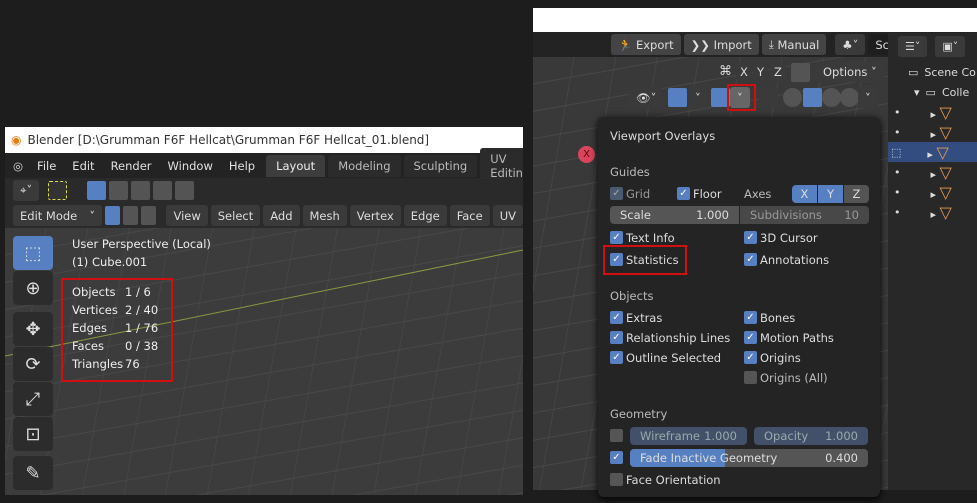 This screenshot has height=503, width=977. I want to click on scale-tool: ⤢, so click(33, 399).